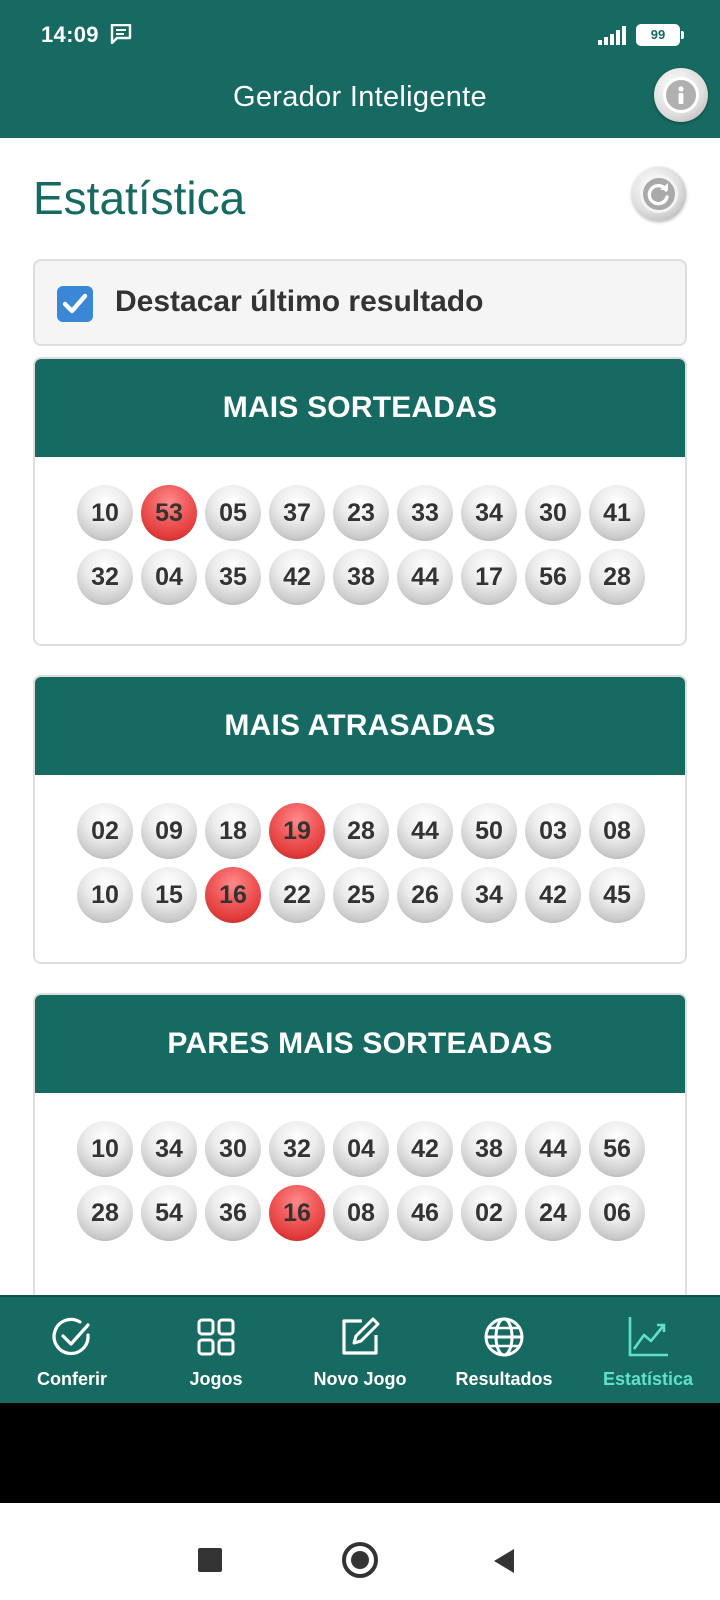 The height and width of the screenshot is (1600, 720). Describe the element at coordinates (169, 1213) in the screenshot. I see `number-ball: 54` at that location.